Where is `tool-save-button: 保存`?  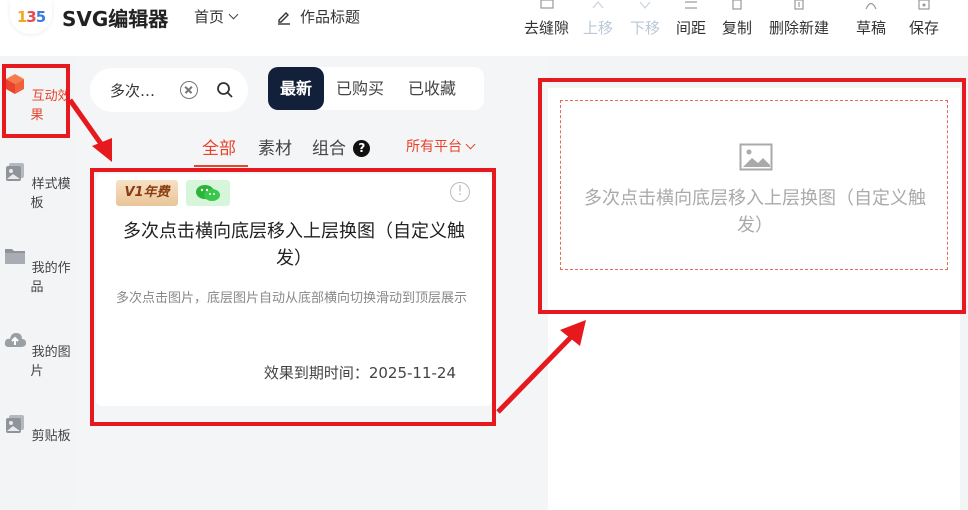
tool-save-button: 保存 is located at coordinates (924, 20).